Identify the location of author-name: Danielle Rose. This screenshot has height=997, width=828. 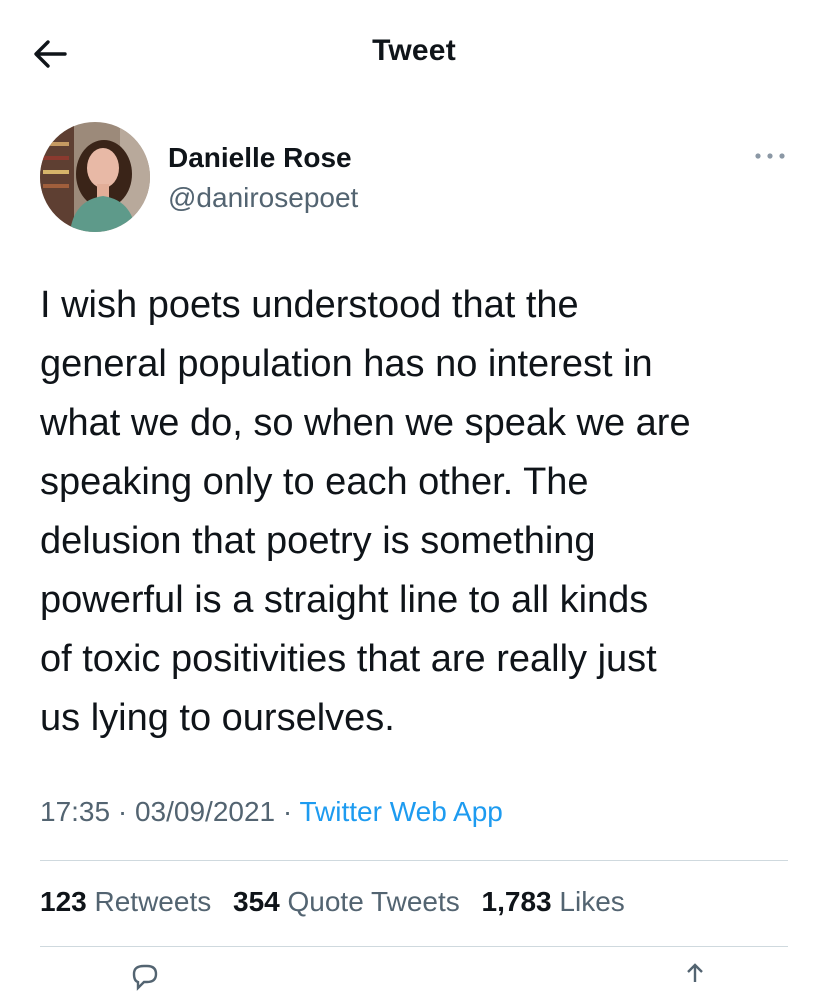
(260, 158).